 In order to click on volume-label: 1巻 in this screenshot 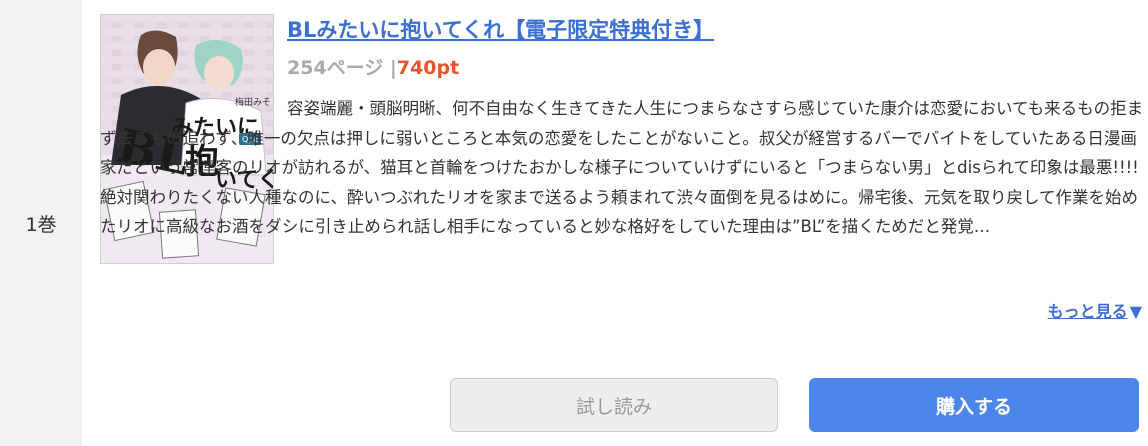, I will do `click(41, 224)`.